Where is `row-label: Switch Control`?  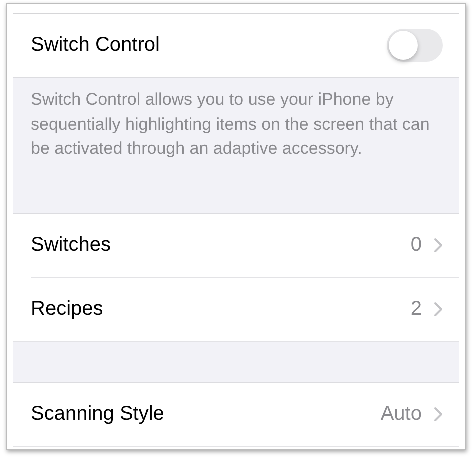 row-label: Switch Control is located at coordinates (96, 45).